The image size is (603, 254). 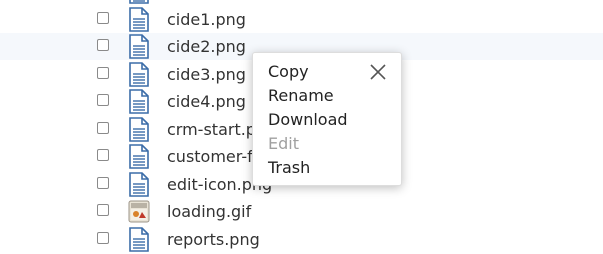 I want to click on menu-item-edit: Edit, so click(x=283, y=143).